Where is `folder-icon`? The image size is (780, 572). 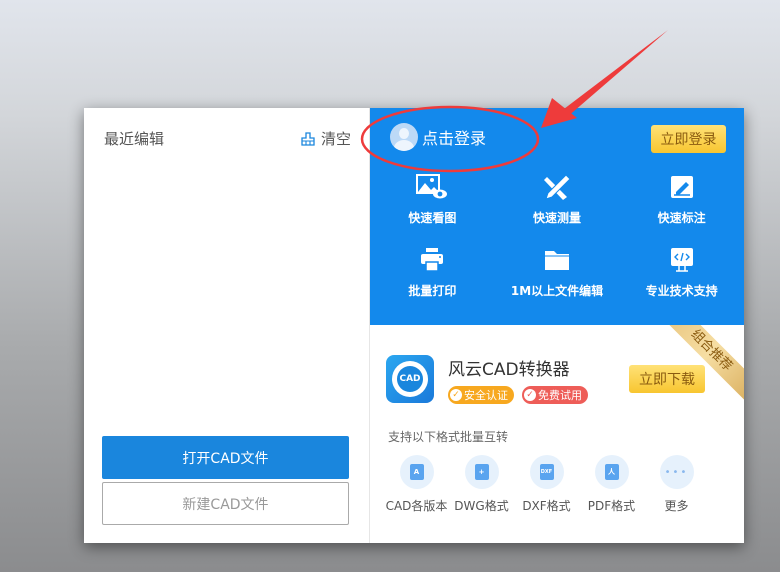
folder-icon is located at coordinates (556, 260).